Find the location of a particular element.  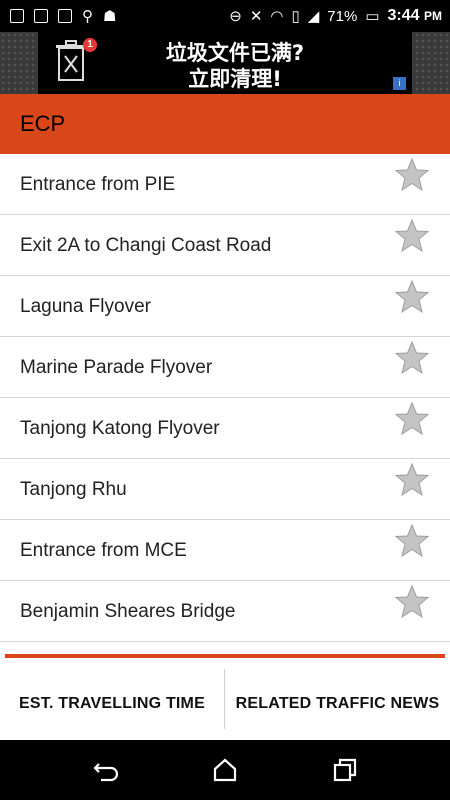

notification-icons: ⚲ ☗ is located at coordinates (58, 16).